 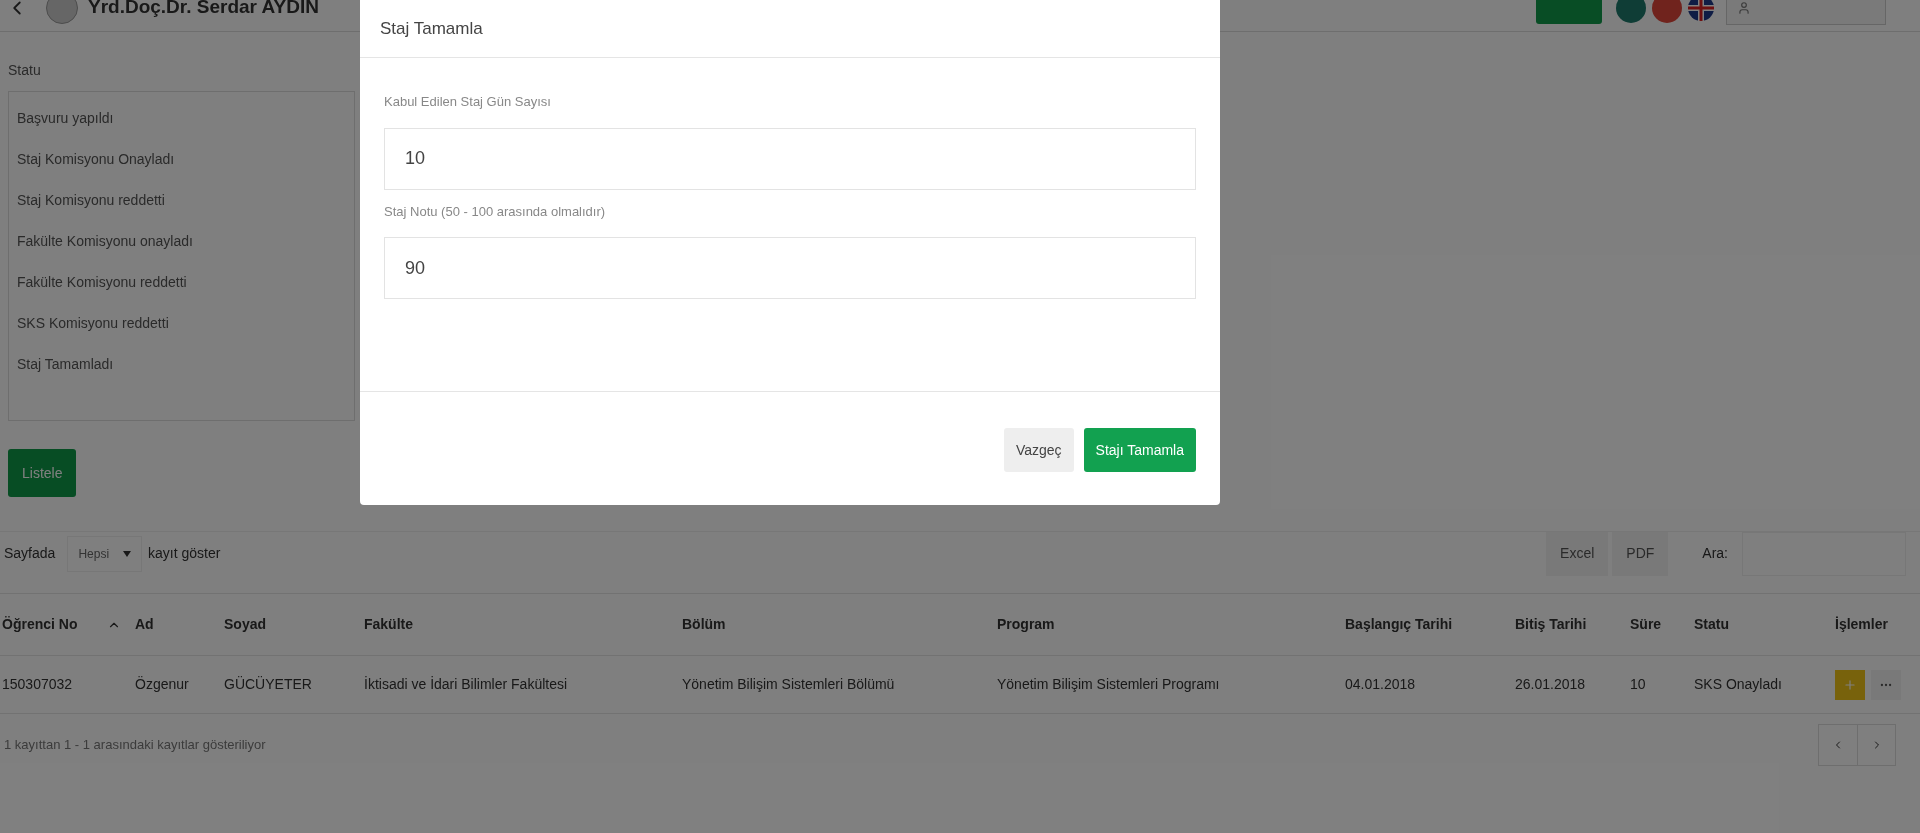 What do you see at coordinates (1660, 624) in the screenshot?
I see `column-header: Süre` at bounding box center [1660, 624].